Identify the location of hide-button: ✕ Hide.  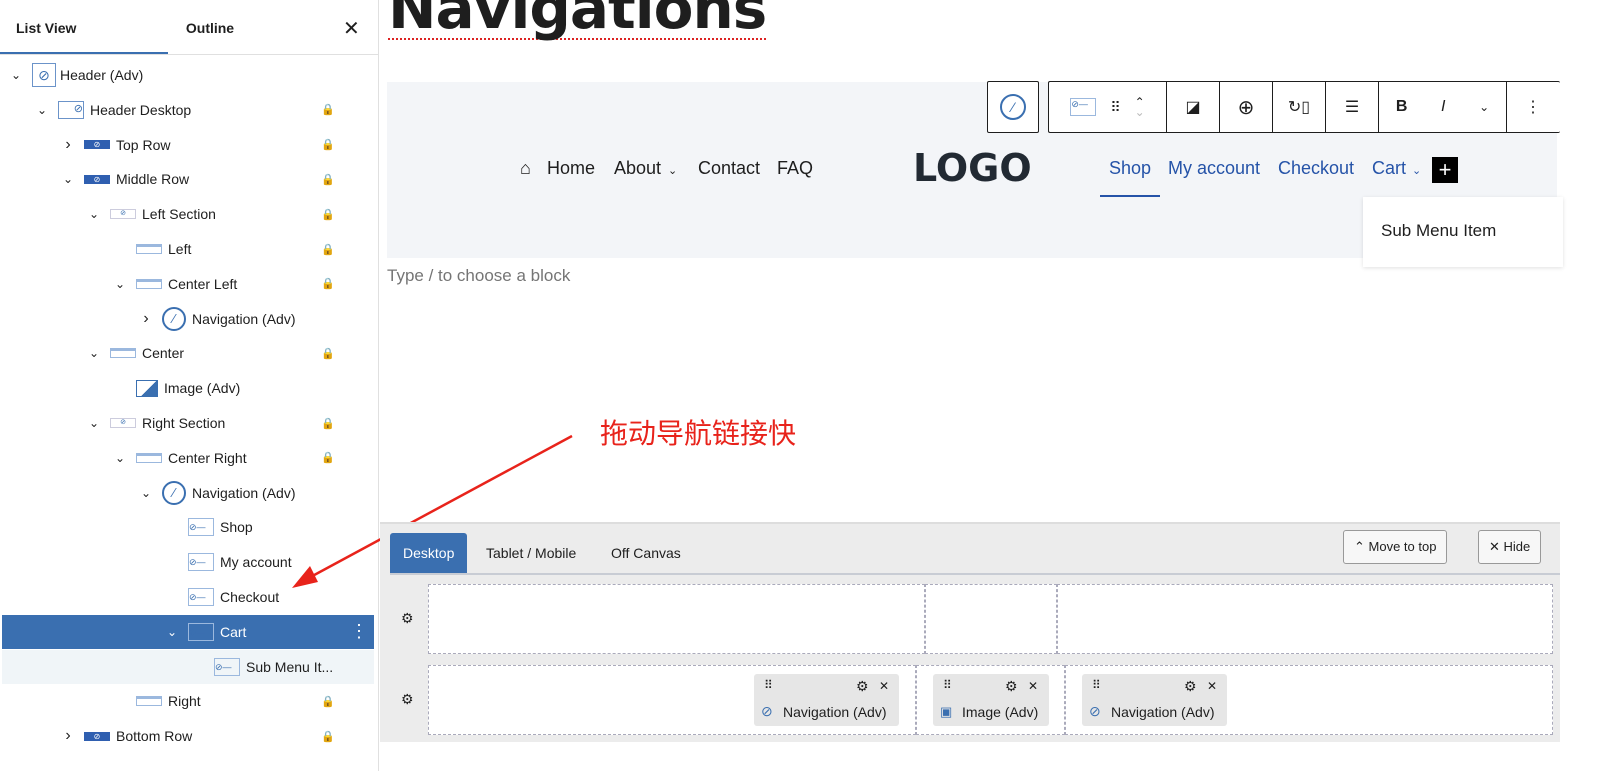
(1510, 547).